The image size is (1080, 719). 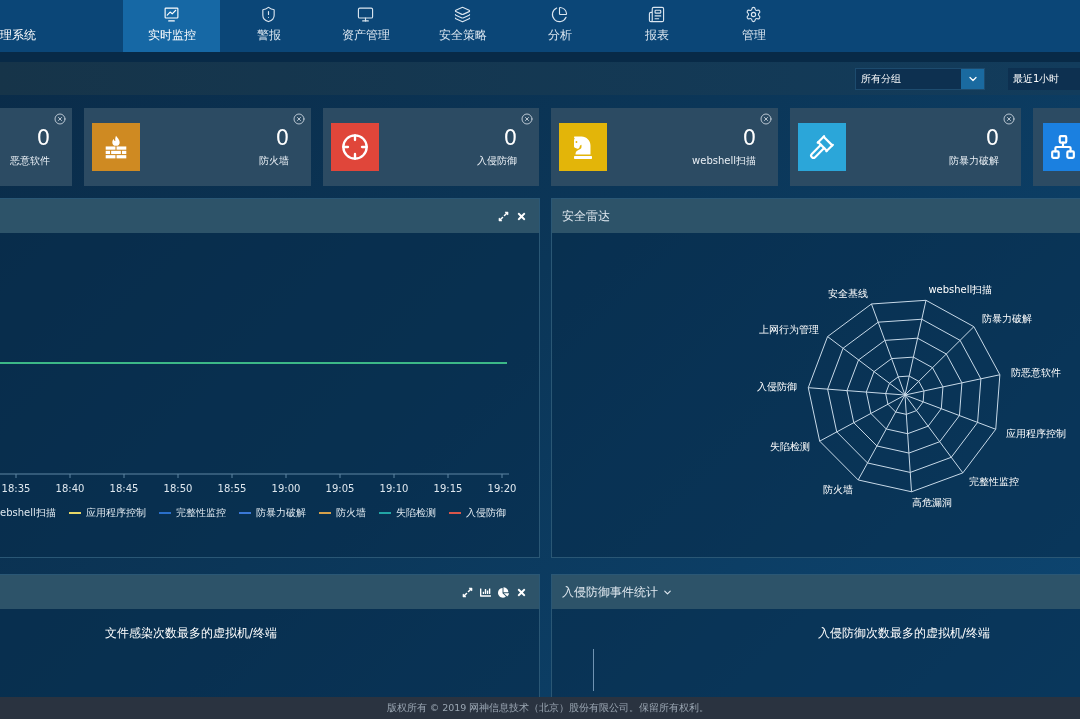 I want to click on nav-tab: 安全策略, so click(x=462, y=26).